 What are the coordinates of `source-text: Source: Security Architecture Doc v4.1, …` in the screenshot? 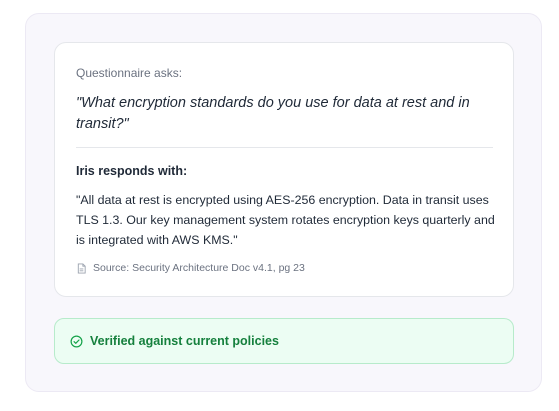 It's located at (199, 268).